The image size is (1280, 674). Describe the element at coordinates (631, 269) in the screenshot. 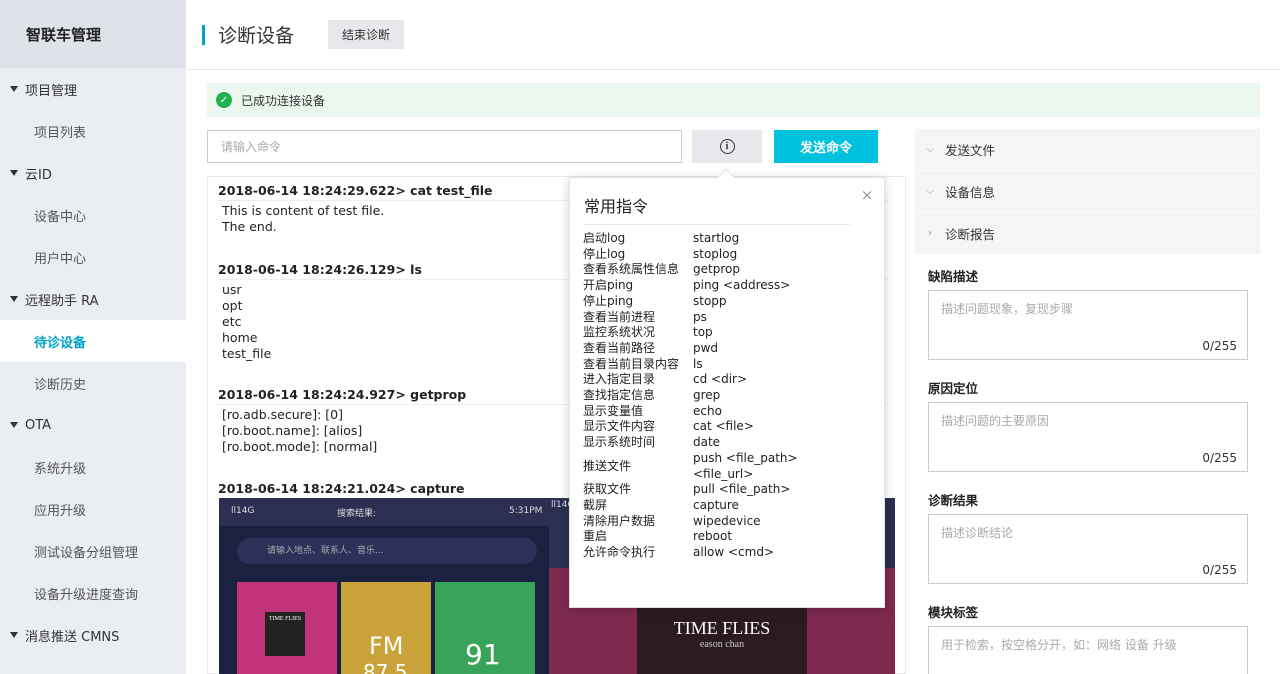

I see `command-name: 查看系统属性信息` at that location.